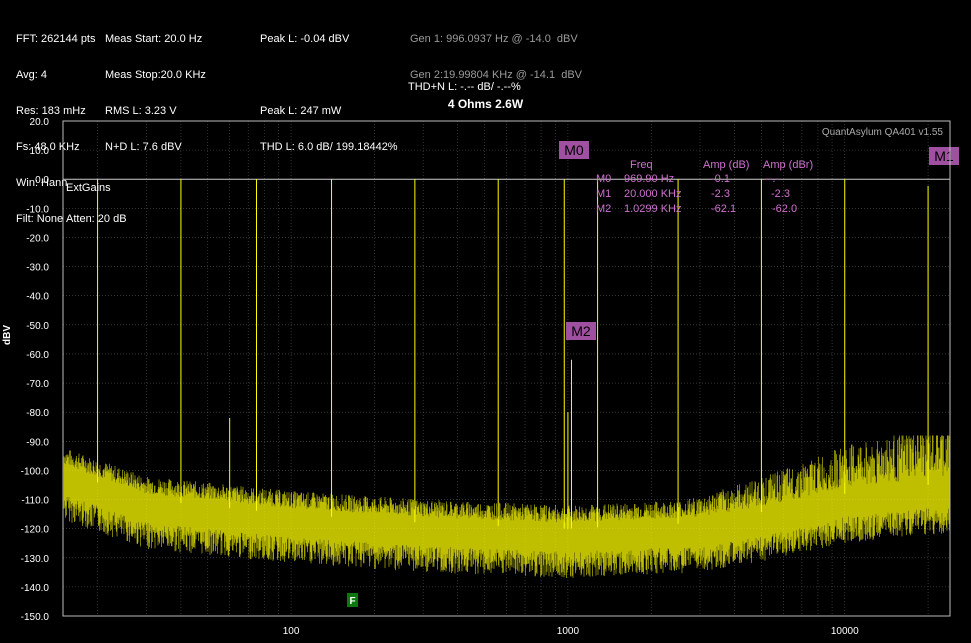  Describe the element at coordinates (40, 122) in the screenshot. I see `y-tick-label: 20.0` at that location.